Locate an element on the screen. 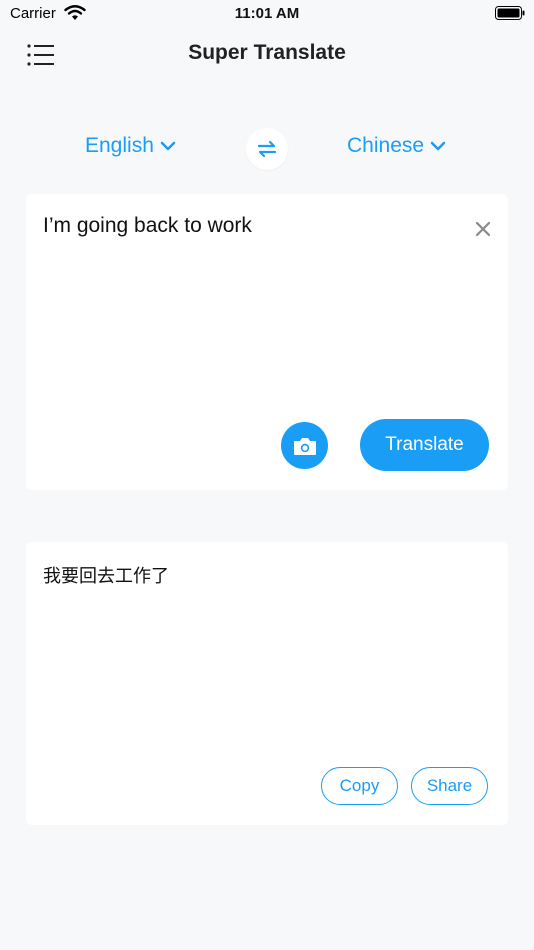 The height and width of the screenshot is (950, 534). translate-button: Translate is located at coordinates (424, 445).